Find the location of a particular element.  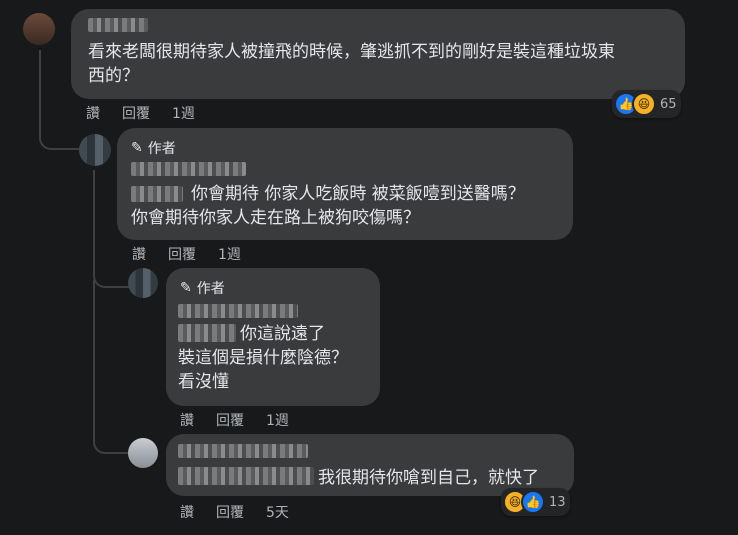

timestamp: 5天 is located at coordinates (277, 512).